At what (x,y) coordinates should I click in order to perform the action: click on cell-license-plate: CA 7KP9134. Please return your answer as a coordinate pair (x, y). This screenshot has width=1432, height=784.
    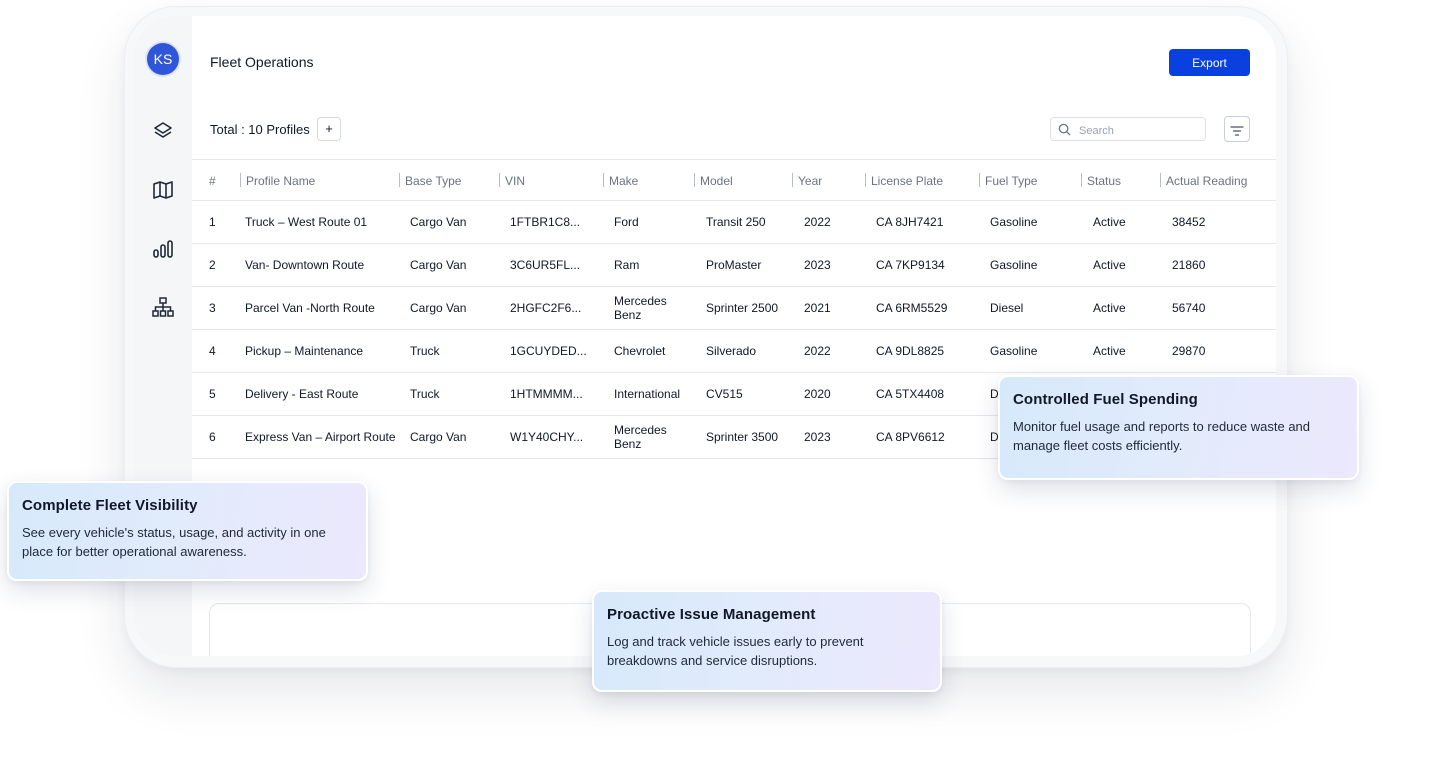
    Looking at the image, I should click on (922, 265).